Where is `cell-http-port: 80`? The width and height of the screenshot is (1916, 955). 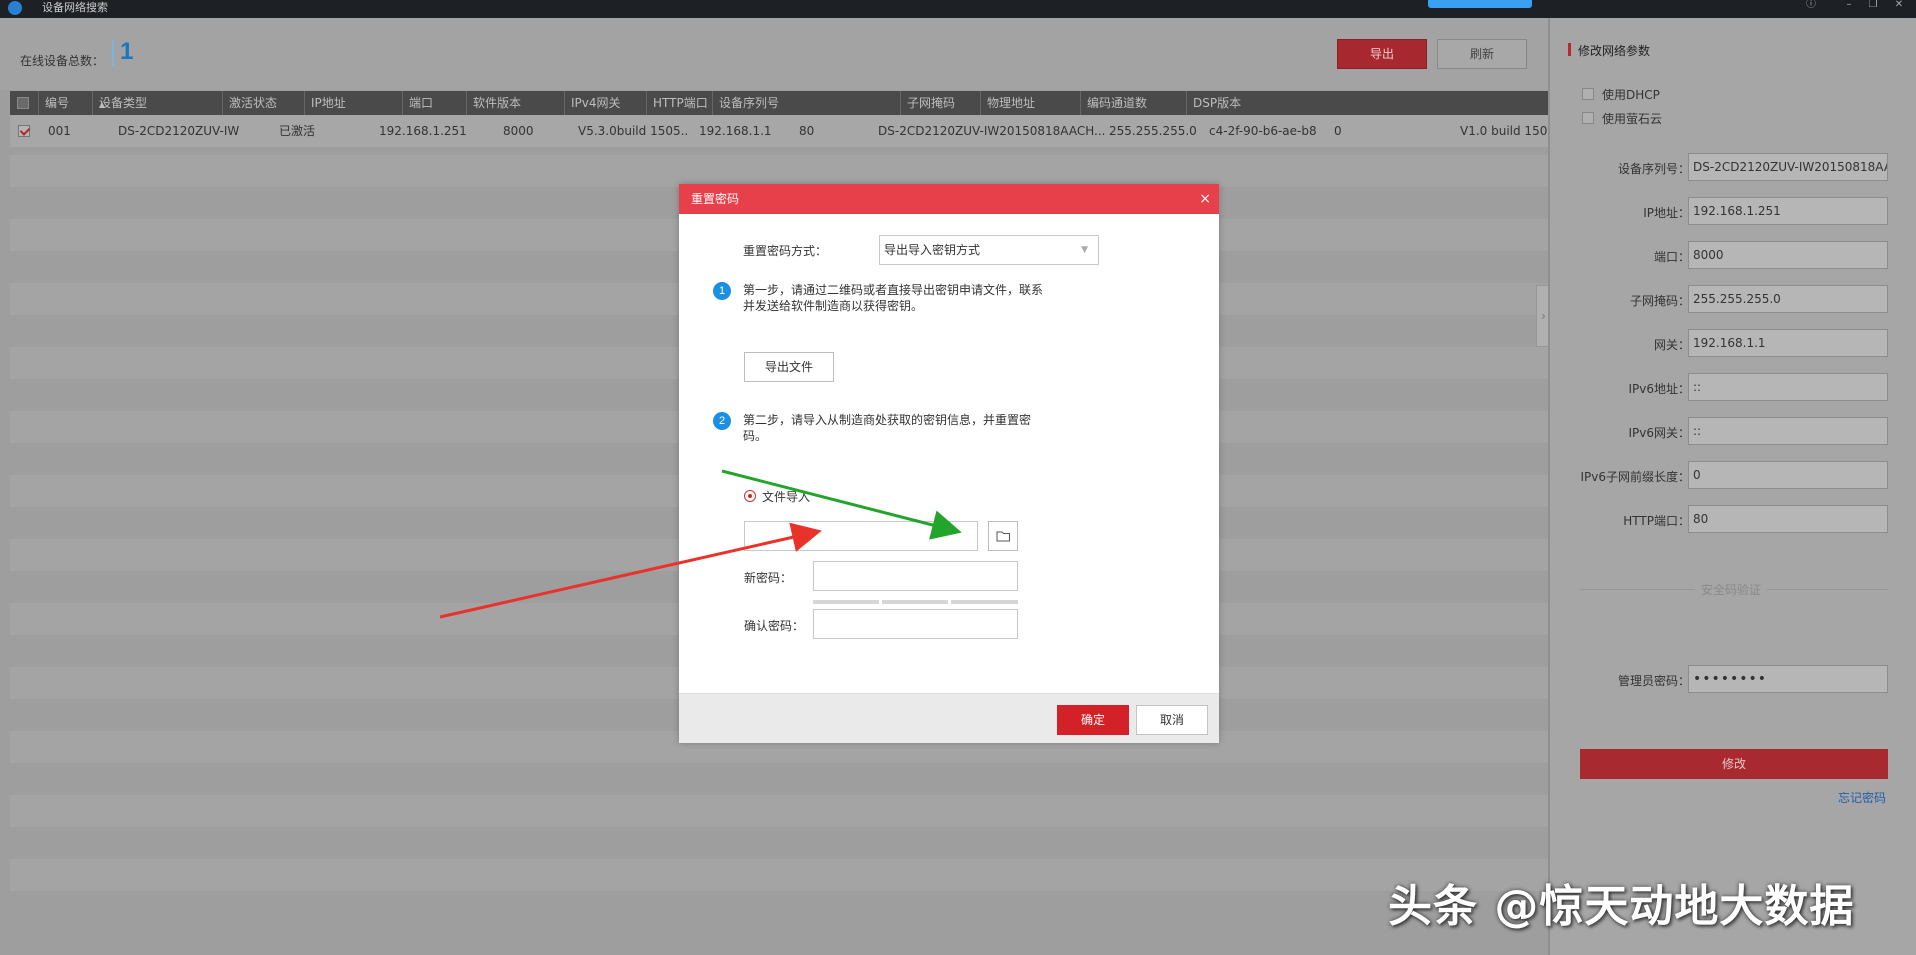 cell-http-port: 80 is located at coordinates (806, 131).